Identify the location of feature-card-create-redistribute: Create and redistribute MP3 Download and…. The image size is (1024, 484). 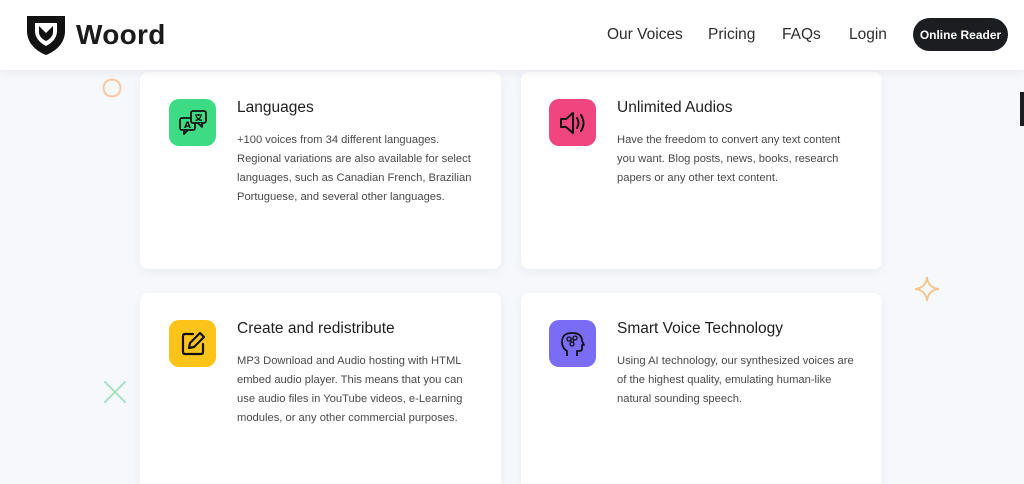
(320, 388).